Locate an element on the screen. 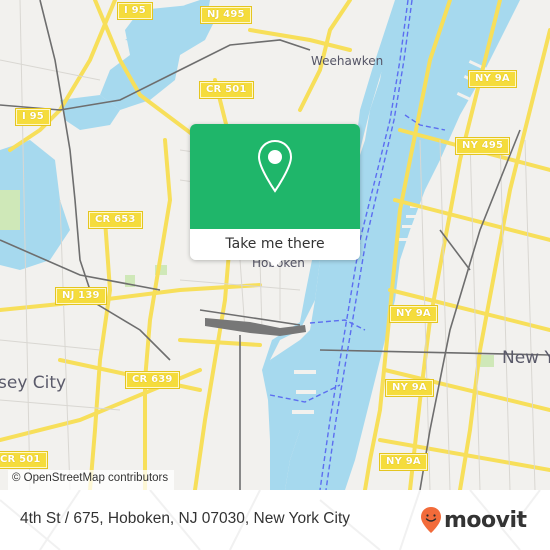 This screenshot has height=550, width=550. take-me-there-button: Take me there is located at coordinates (275, 244).